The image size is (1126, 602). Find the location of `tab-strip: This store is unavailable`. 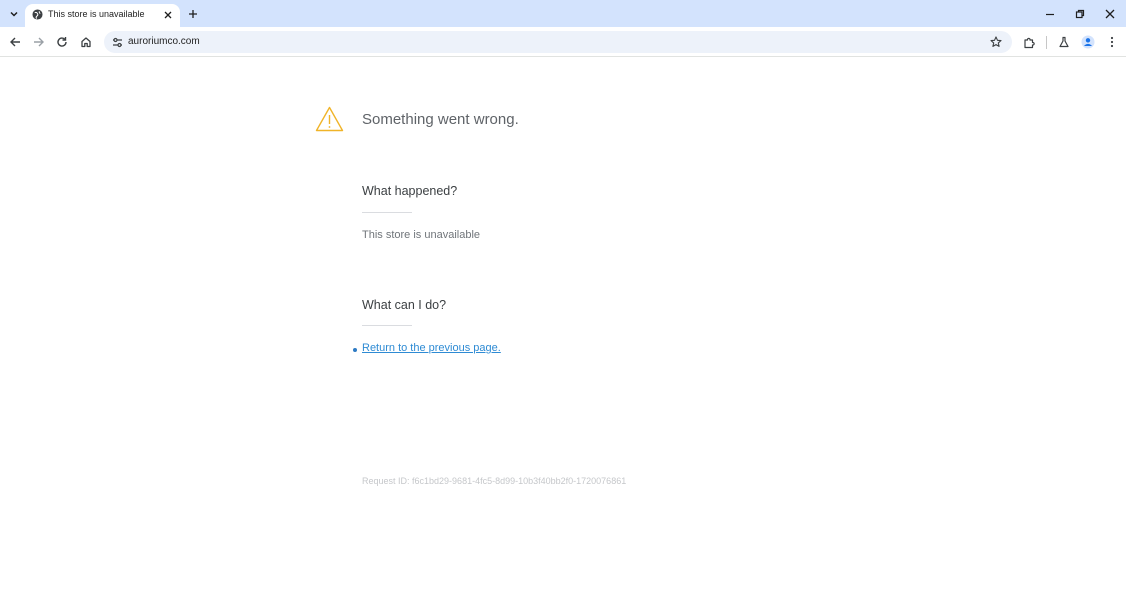

tab-strip: This store is unavailable is located at coordinates (563, 13).